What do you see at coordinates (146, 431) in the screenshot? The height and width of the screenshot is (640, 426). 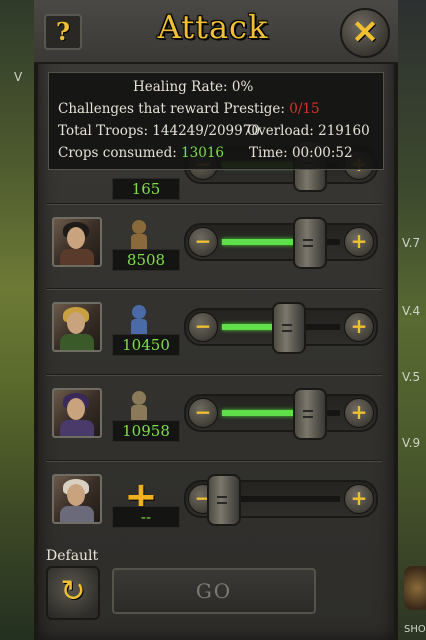 I see `troop-count: 10958` at bounding box center [146, 431].